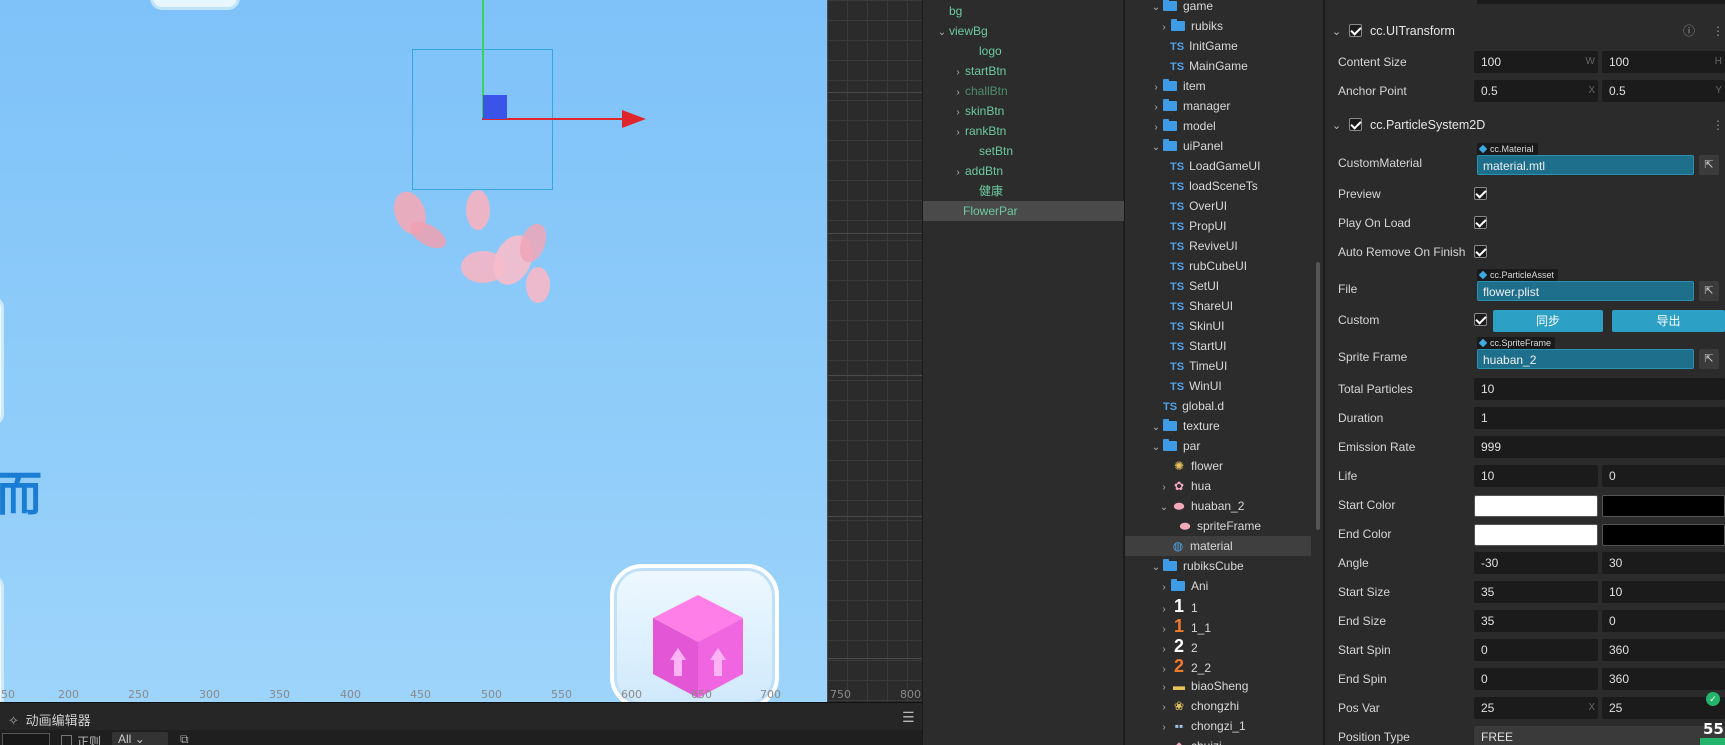  I want to click on copy-icon: ⧉, so click(184, 738).